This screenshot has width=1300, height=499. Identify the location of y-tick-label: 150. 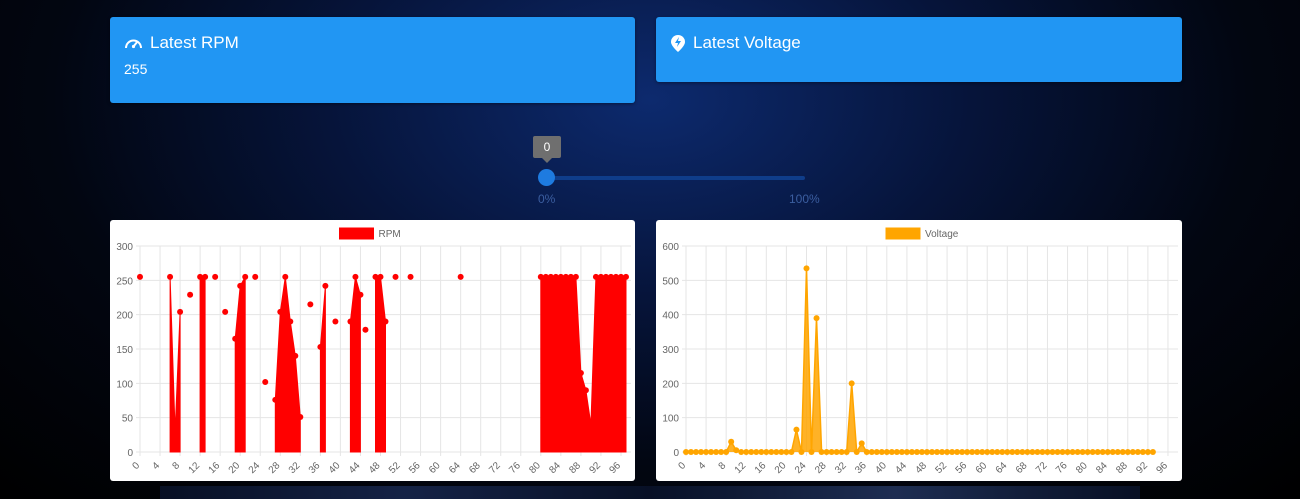
(124, 350).